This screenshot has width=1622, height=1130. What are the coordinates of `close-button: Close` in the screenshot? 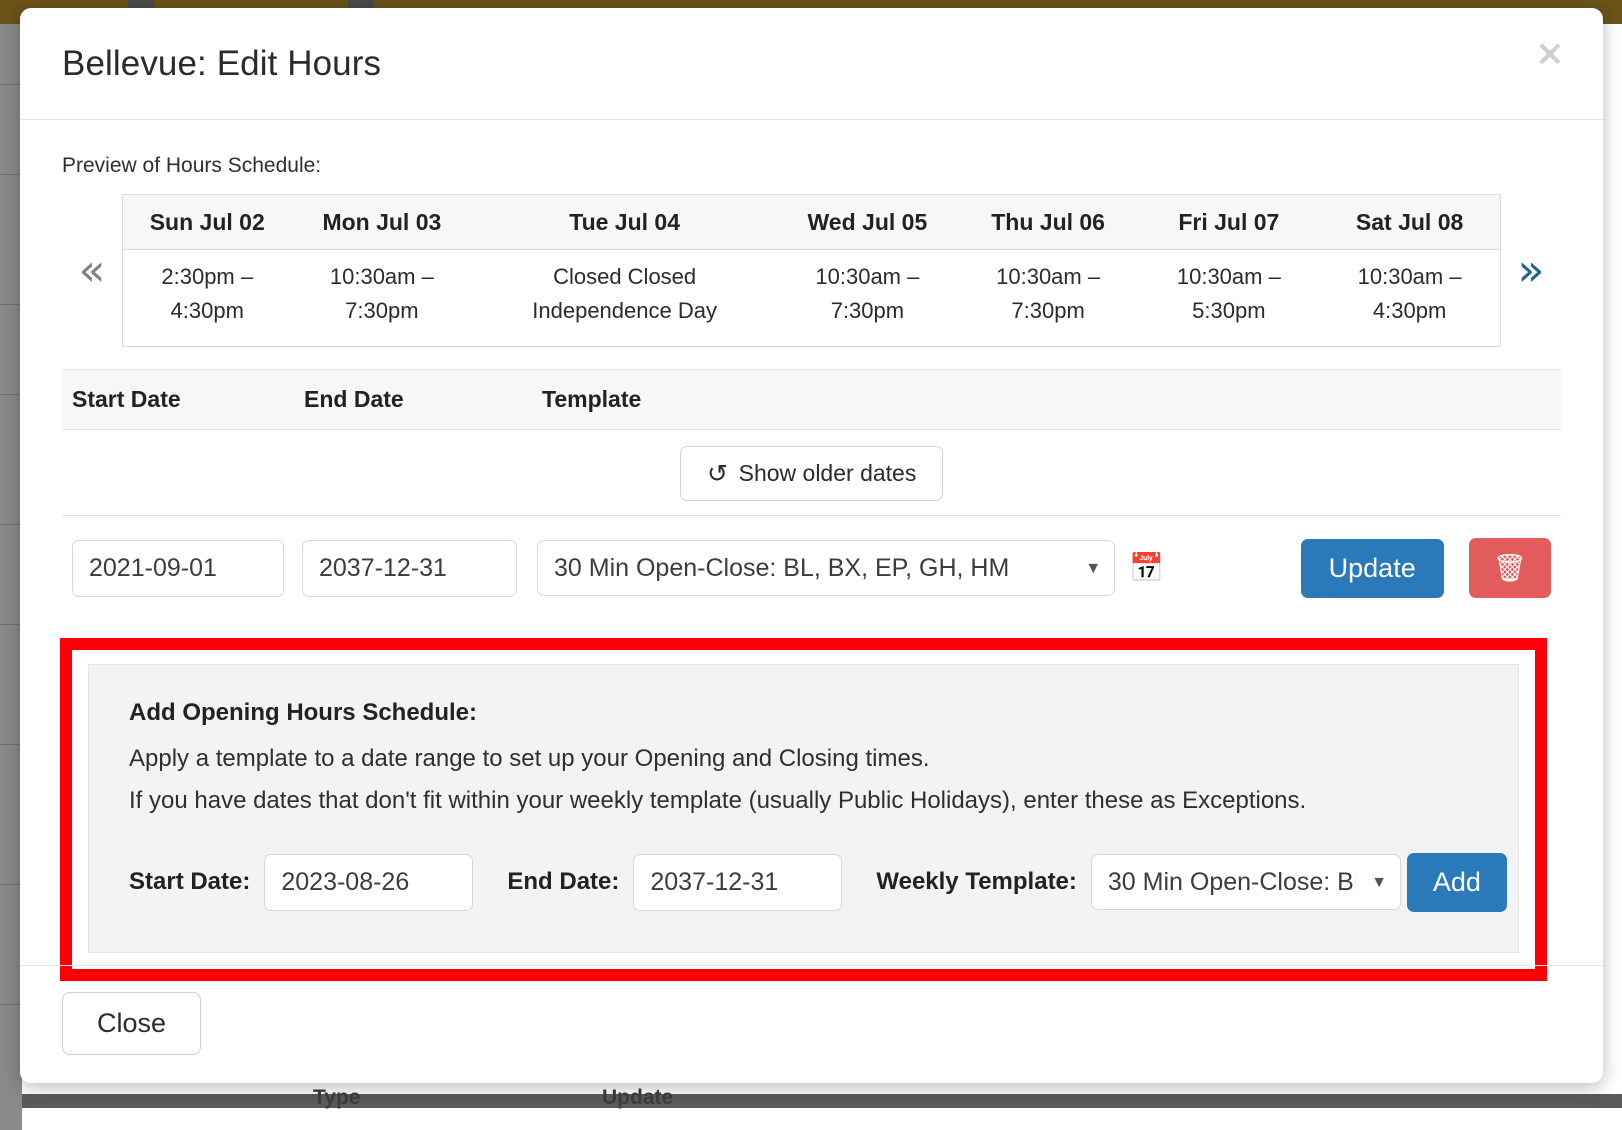 It's located at (132, 1023).